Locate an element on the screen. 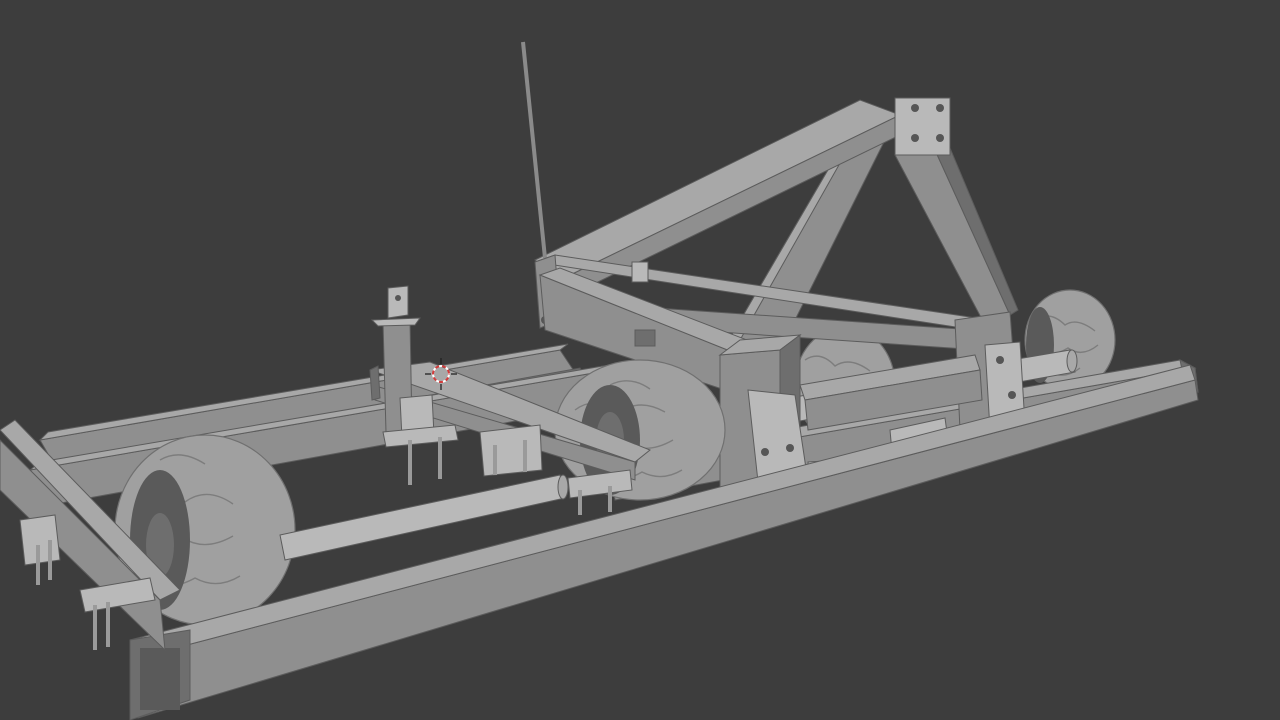 The height and width of the screenshot is (720, 1280). a-frame-right-leg is located at coordinates (956, 236).